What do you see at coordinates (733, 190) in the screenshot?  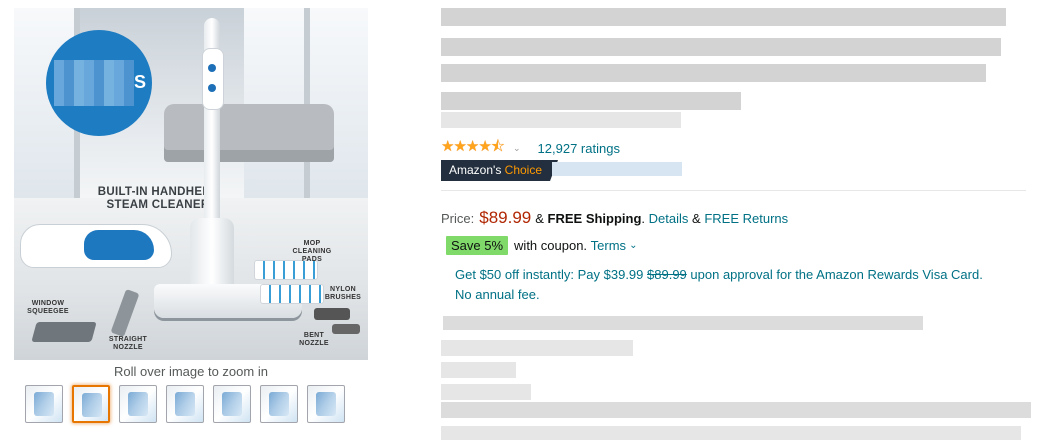 I see `section-divider` at bounding box center [733, 190].